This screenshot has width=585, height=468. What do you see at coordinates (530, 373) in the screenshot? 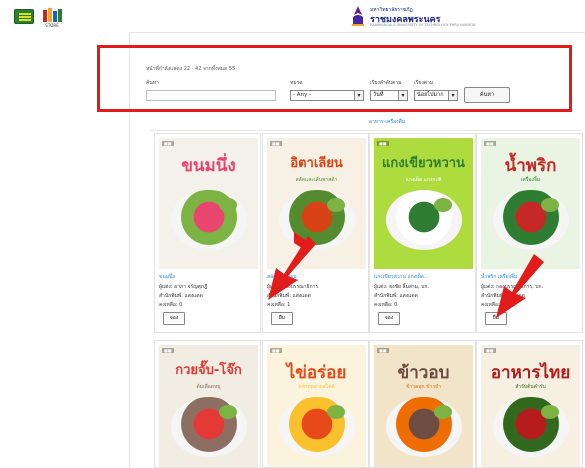
I see `cover-title: อาหารไทย` at bounding box center [530, 373].